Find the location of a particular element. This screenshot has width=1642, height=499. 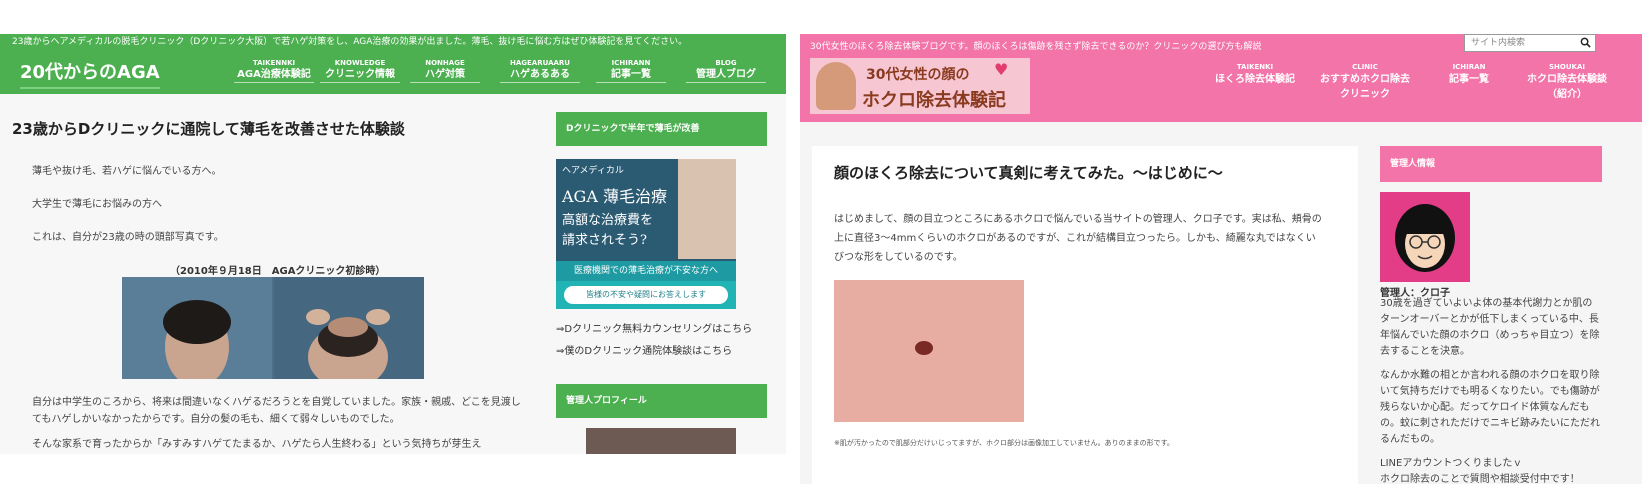

banner-bottom: 皆様の不安や疑問にお答えします is located at coordinates (646, 295).